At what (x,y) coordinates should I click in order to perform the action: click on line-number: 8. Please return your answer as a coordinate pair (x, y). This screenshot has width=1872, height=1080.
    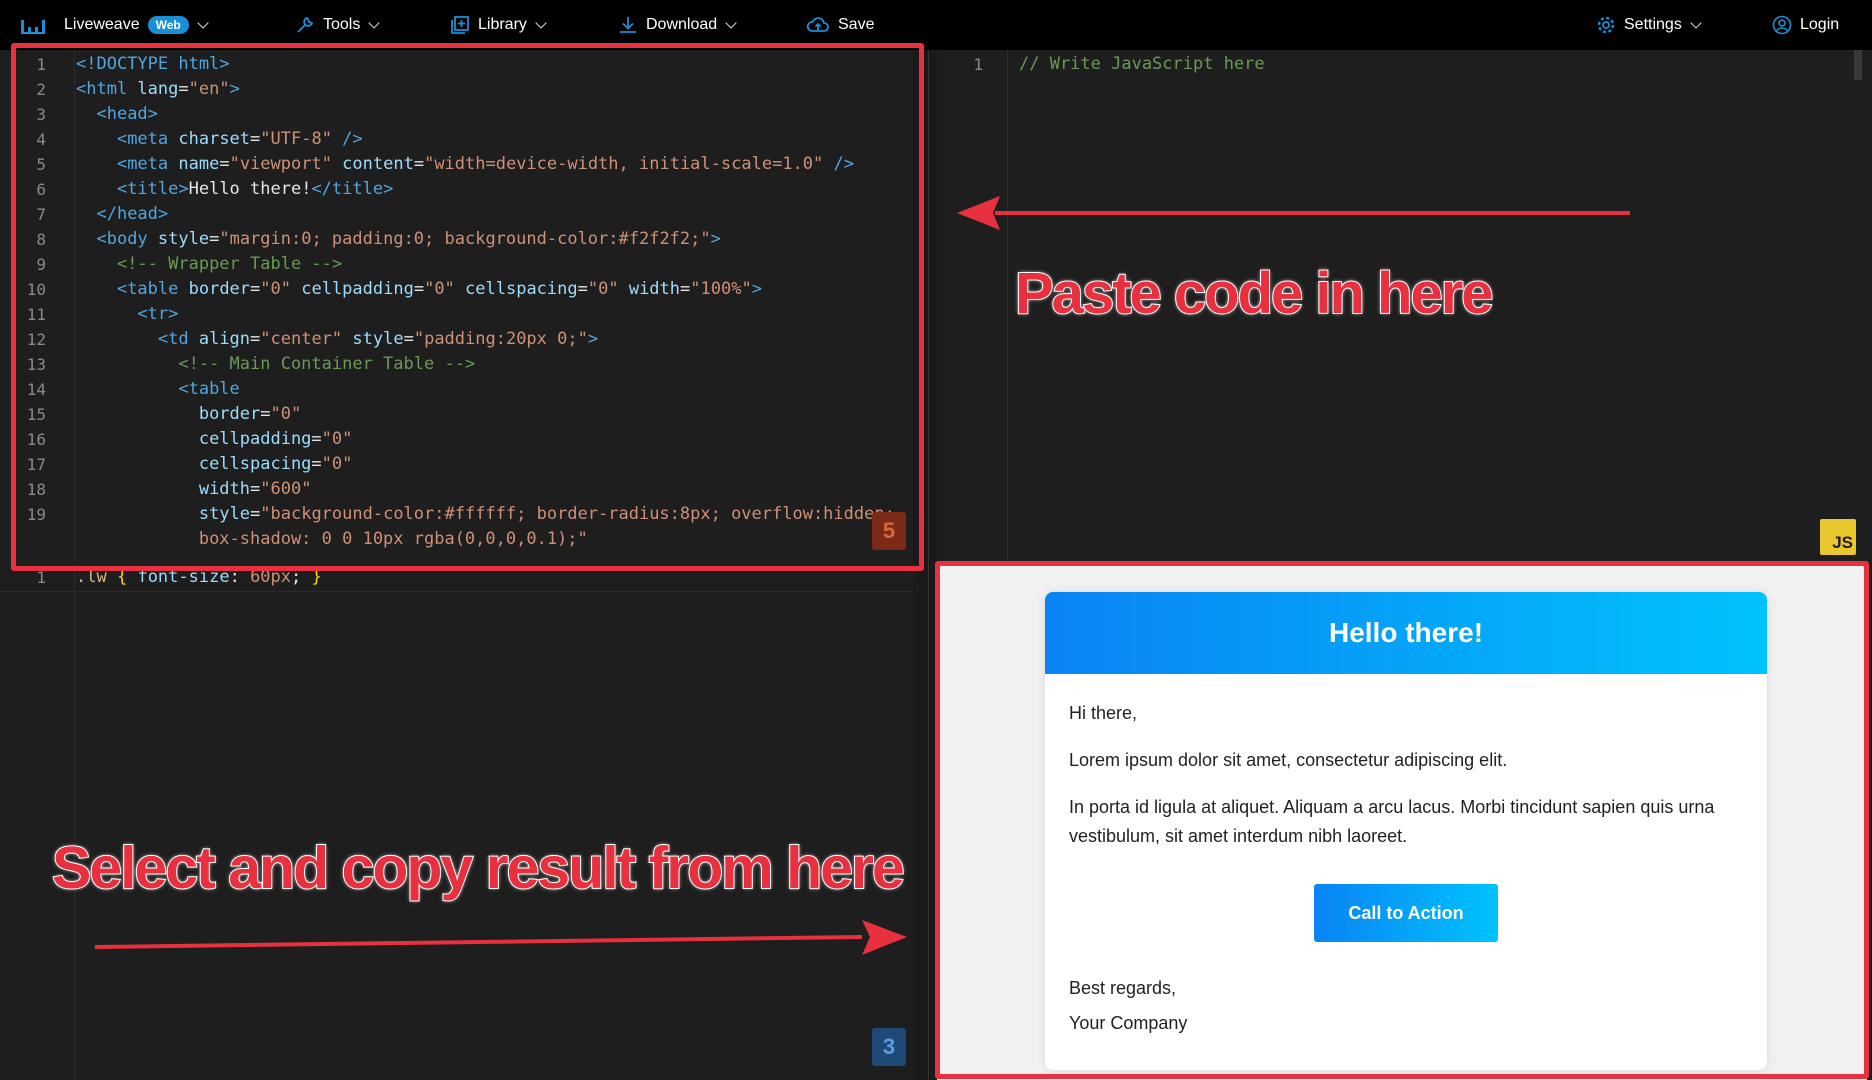
    Looking at the image, I should click on (41, 239).